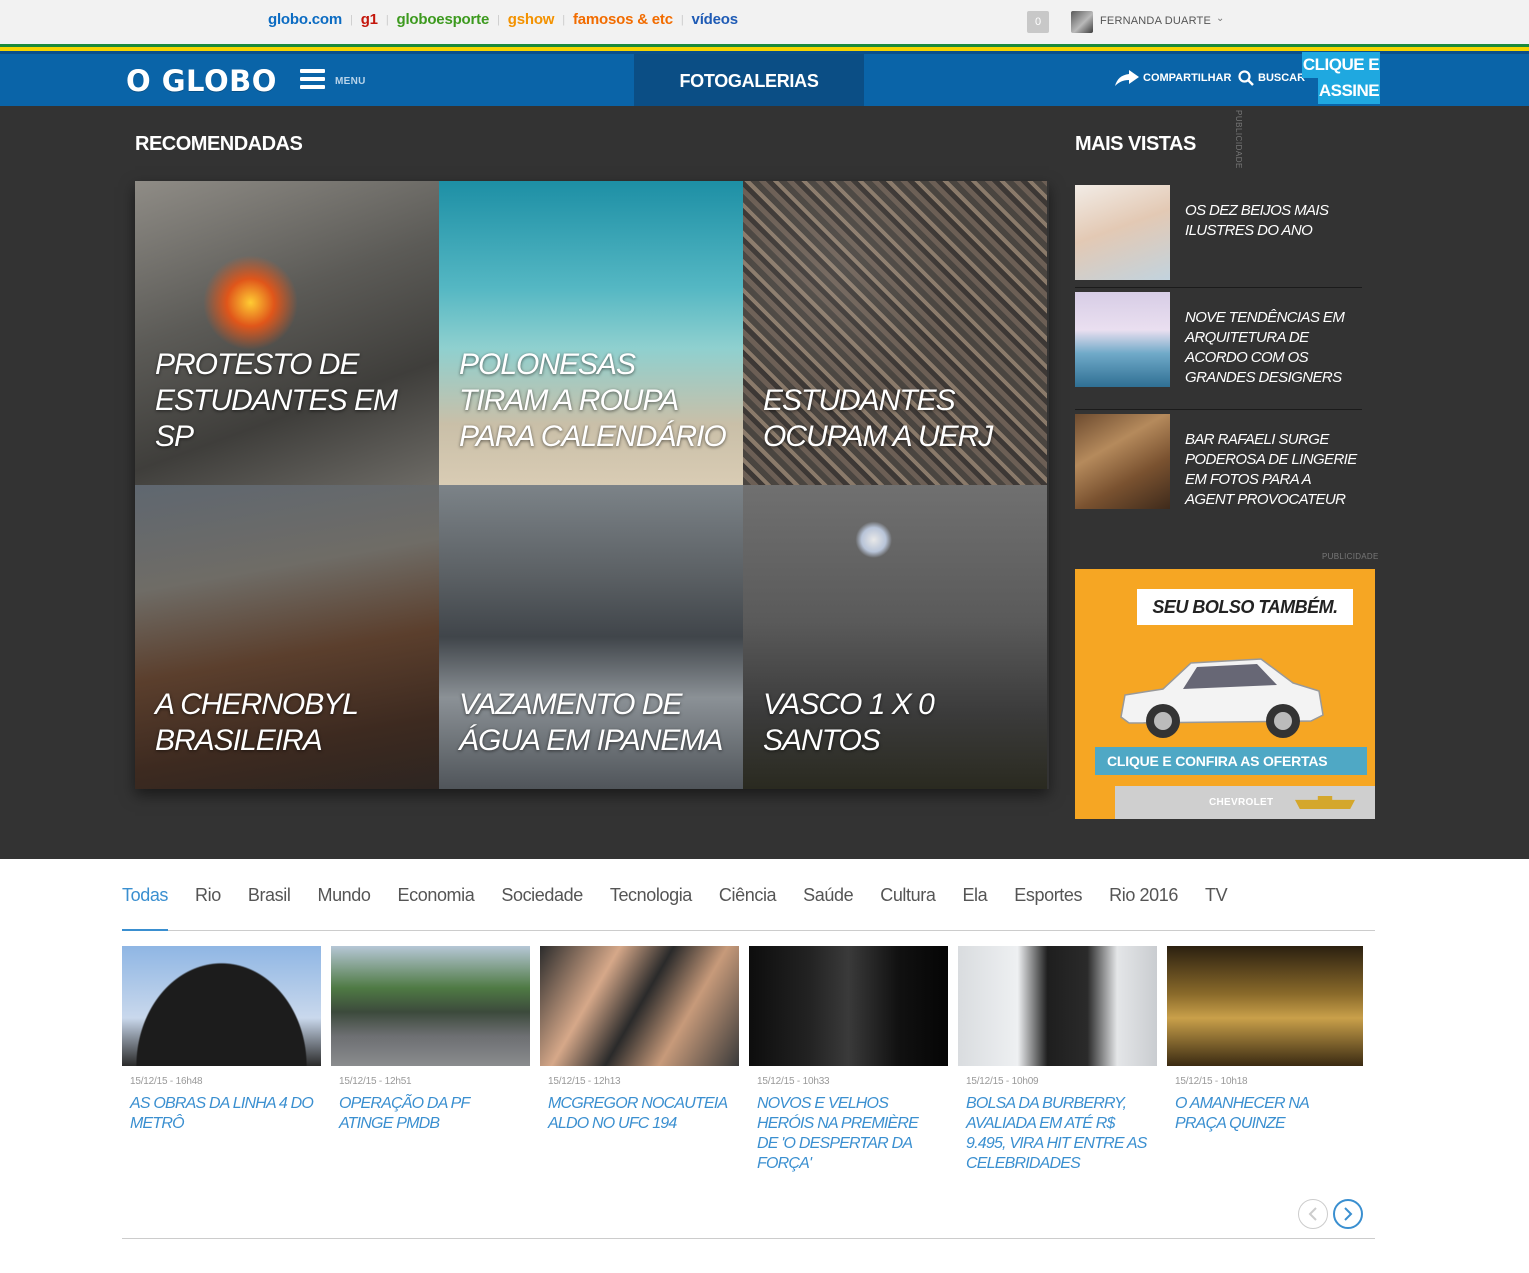 The image size is (1529, 1273). Describe the element at coordinates (1038, 22) in the screenshot. I see `notification-counter: 0` at that location.